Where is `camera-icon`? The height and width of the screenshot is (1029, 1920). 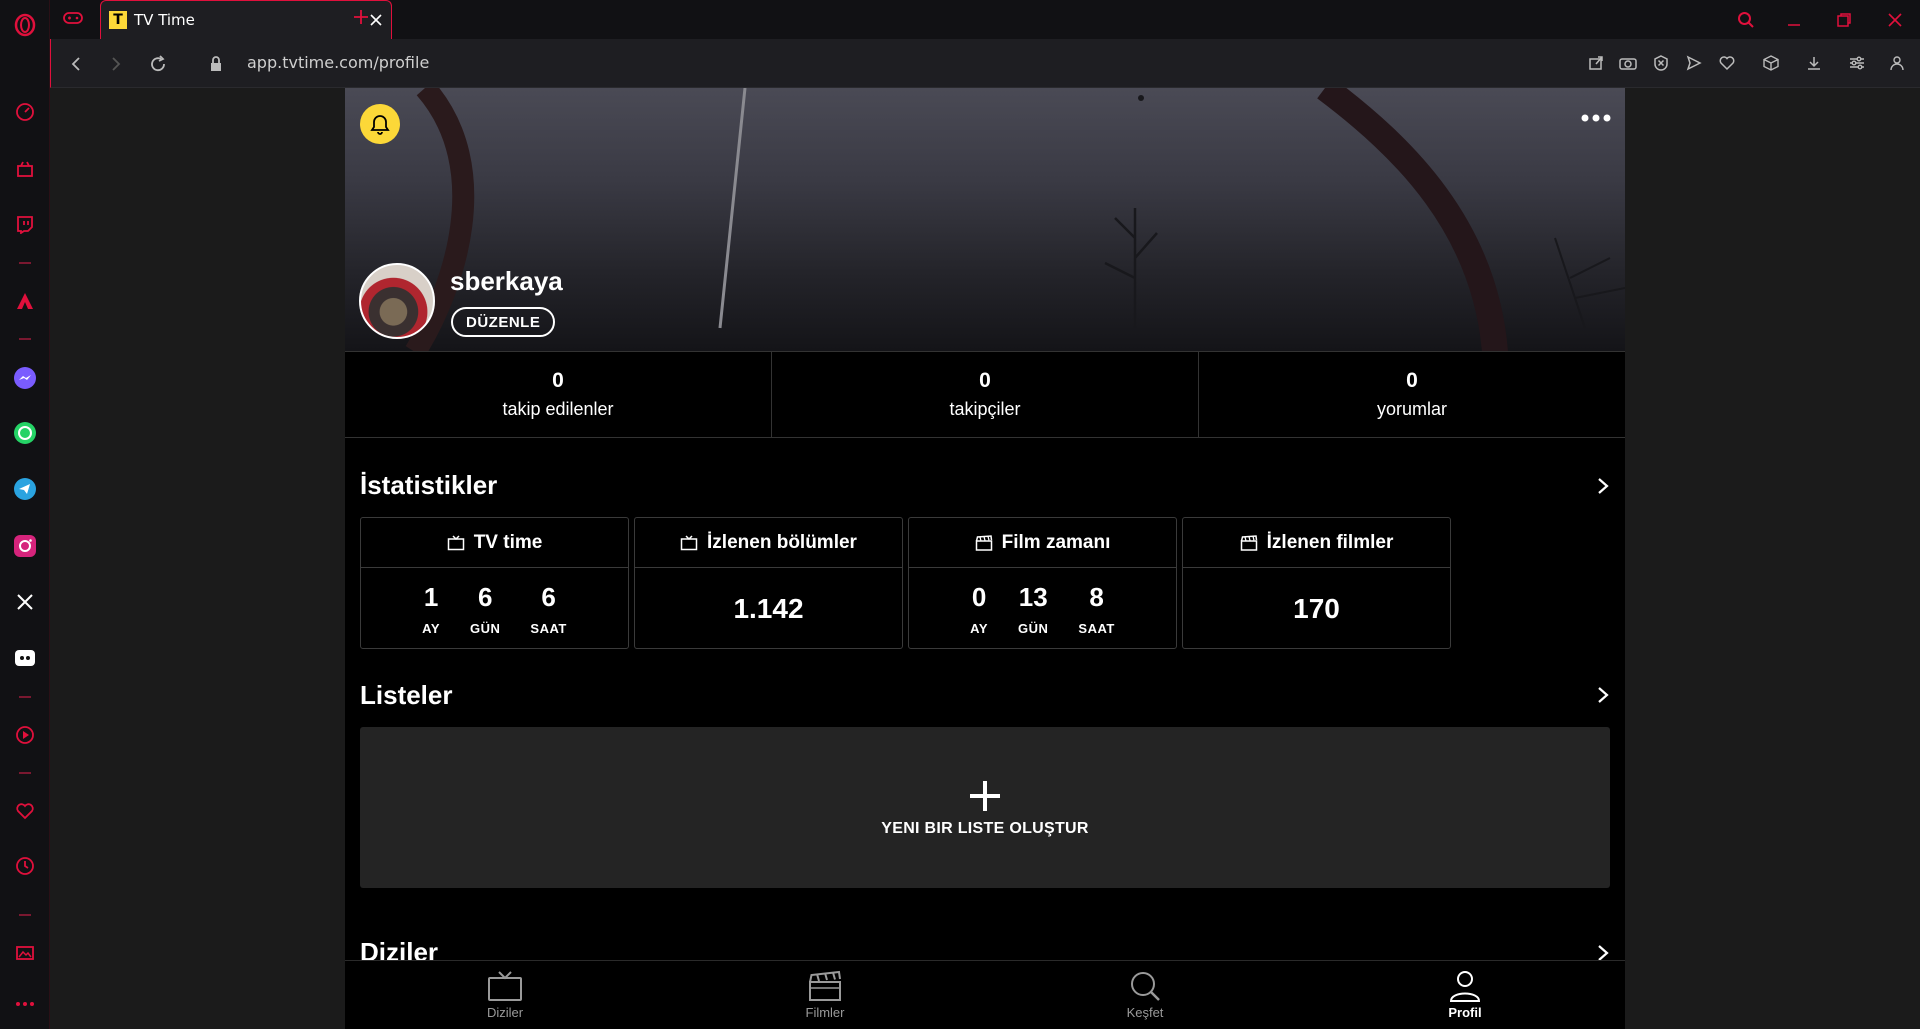 camera-icon is located at coordinates (1628, 63).